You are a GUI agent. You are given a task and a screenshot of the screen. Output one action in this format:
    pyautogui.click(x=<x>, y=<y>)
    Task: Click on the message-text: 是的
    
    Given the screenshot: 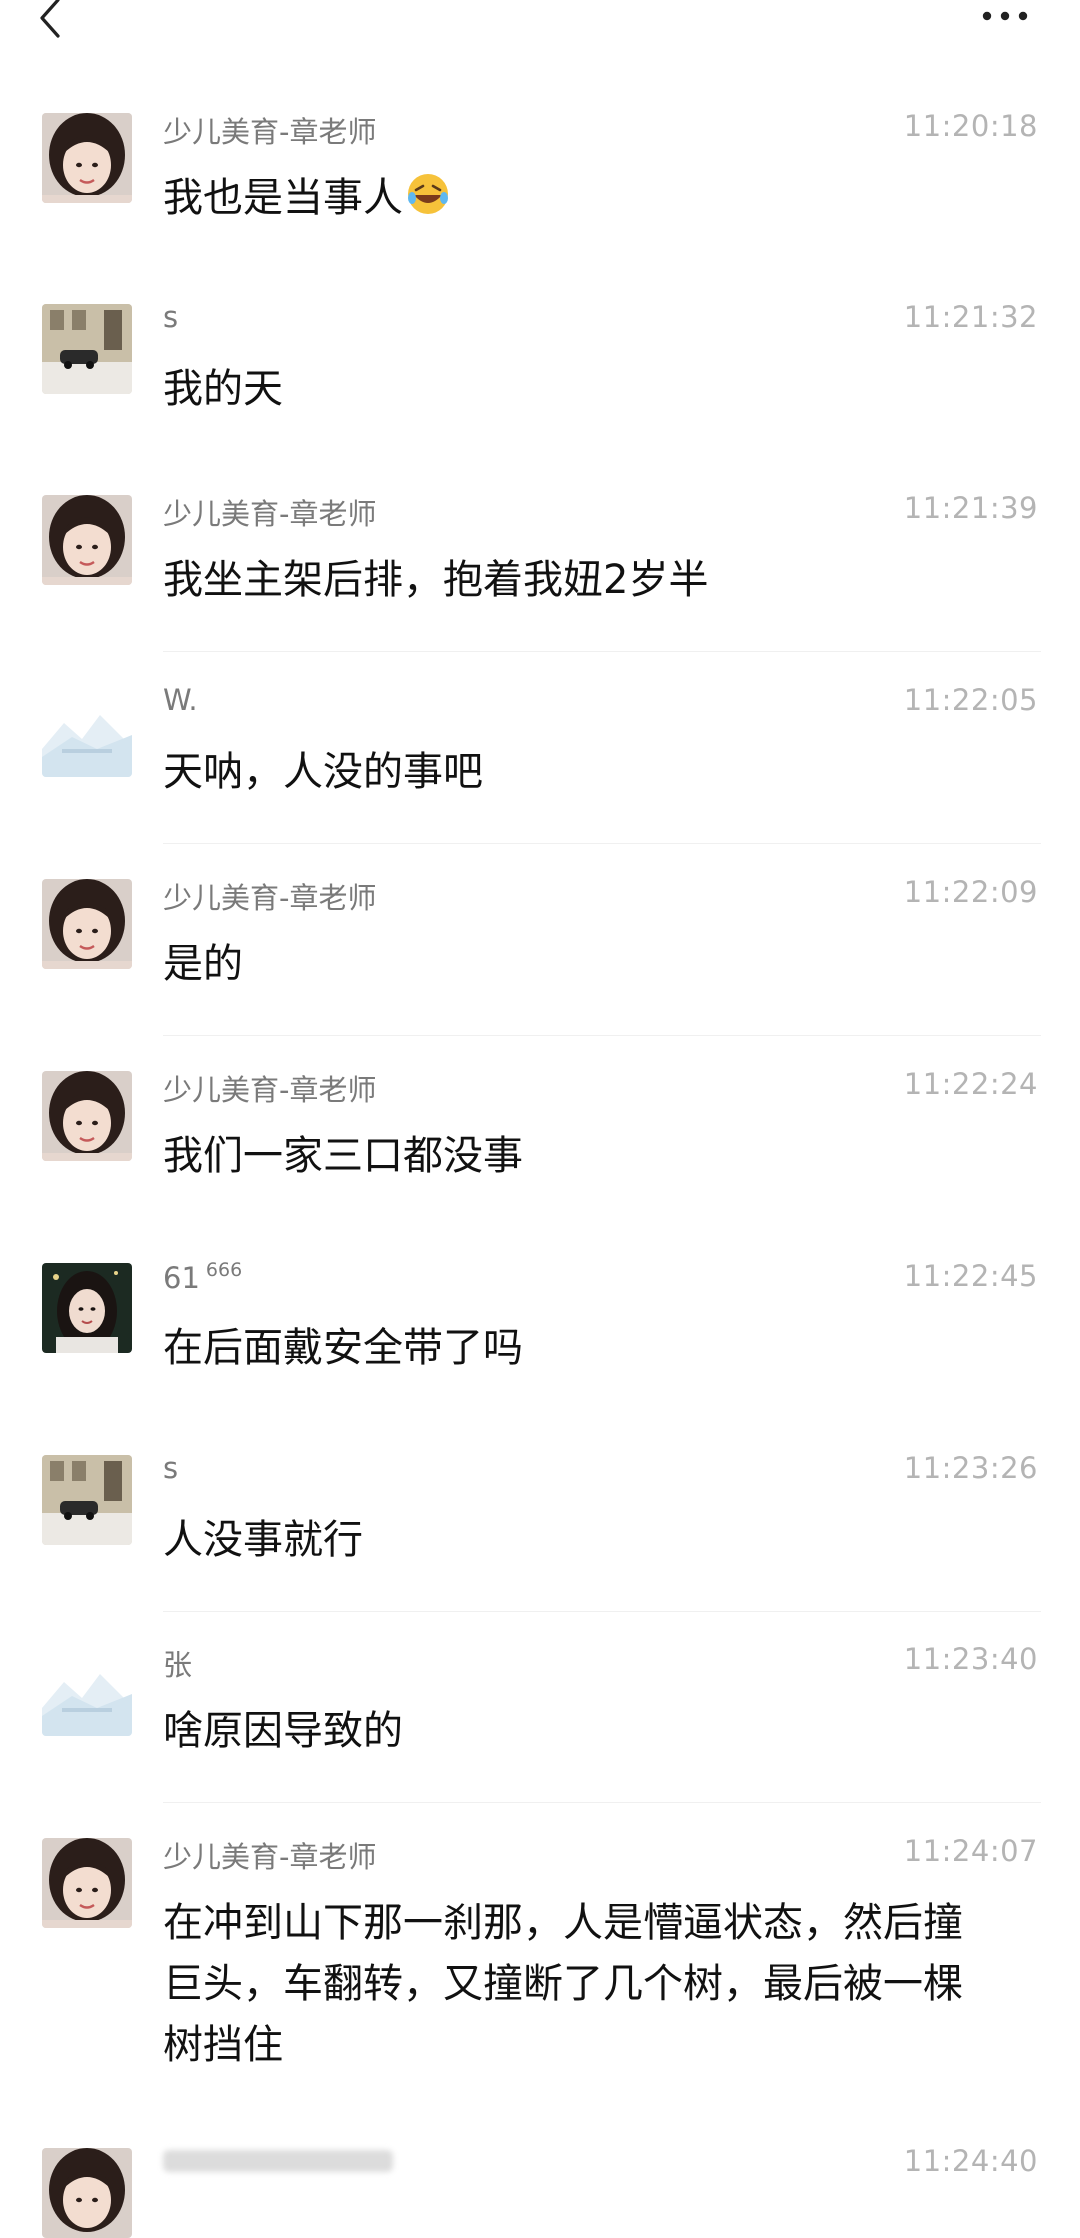 What is the action you would take?
    pyautogui.click(x=203, y=964)
    